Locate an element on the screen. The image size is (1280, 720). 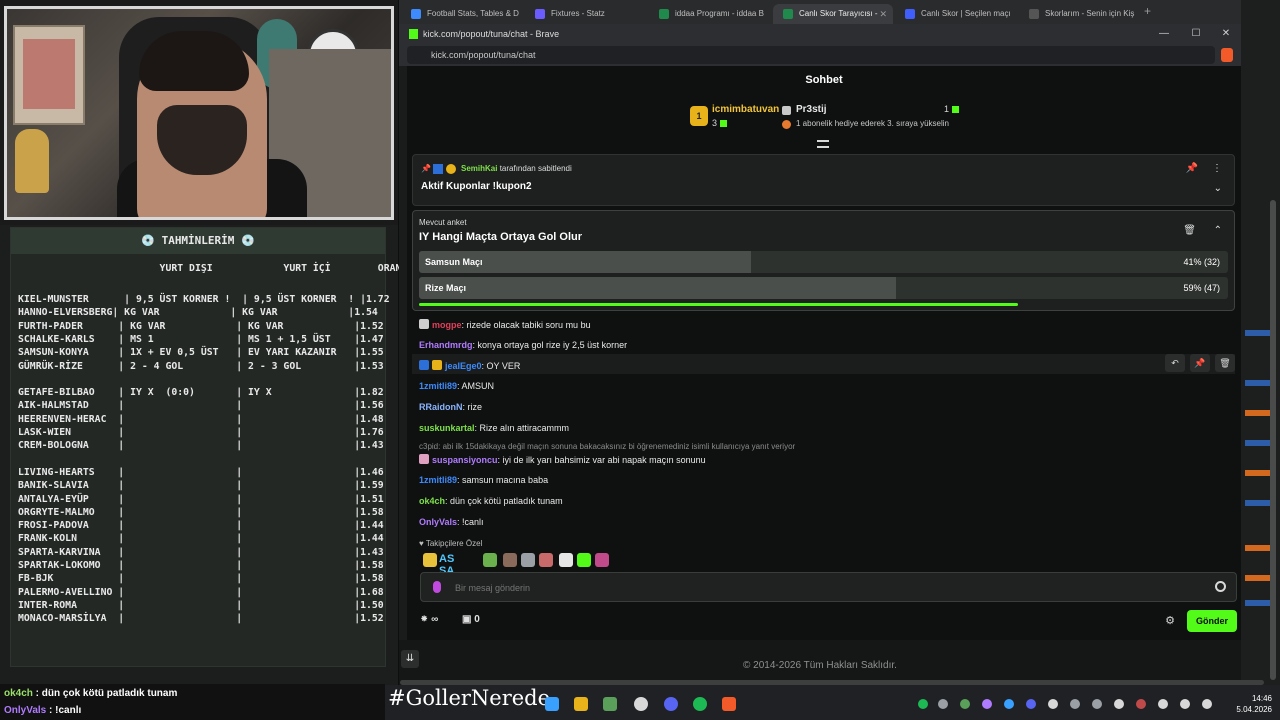
url-field: kick.com/popout/tuna/chat is located at coordinates (811, 55).